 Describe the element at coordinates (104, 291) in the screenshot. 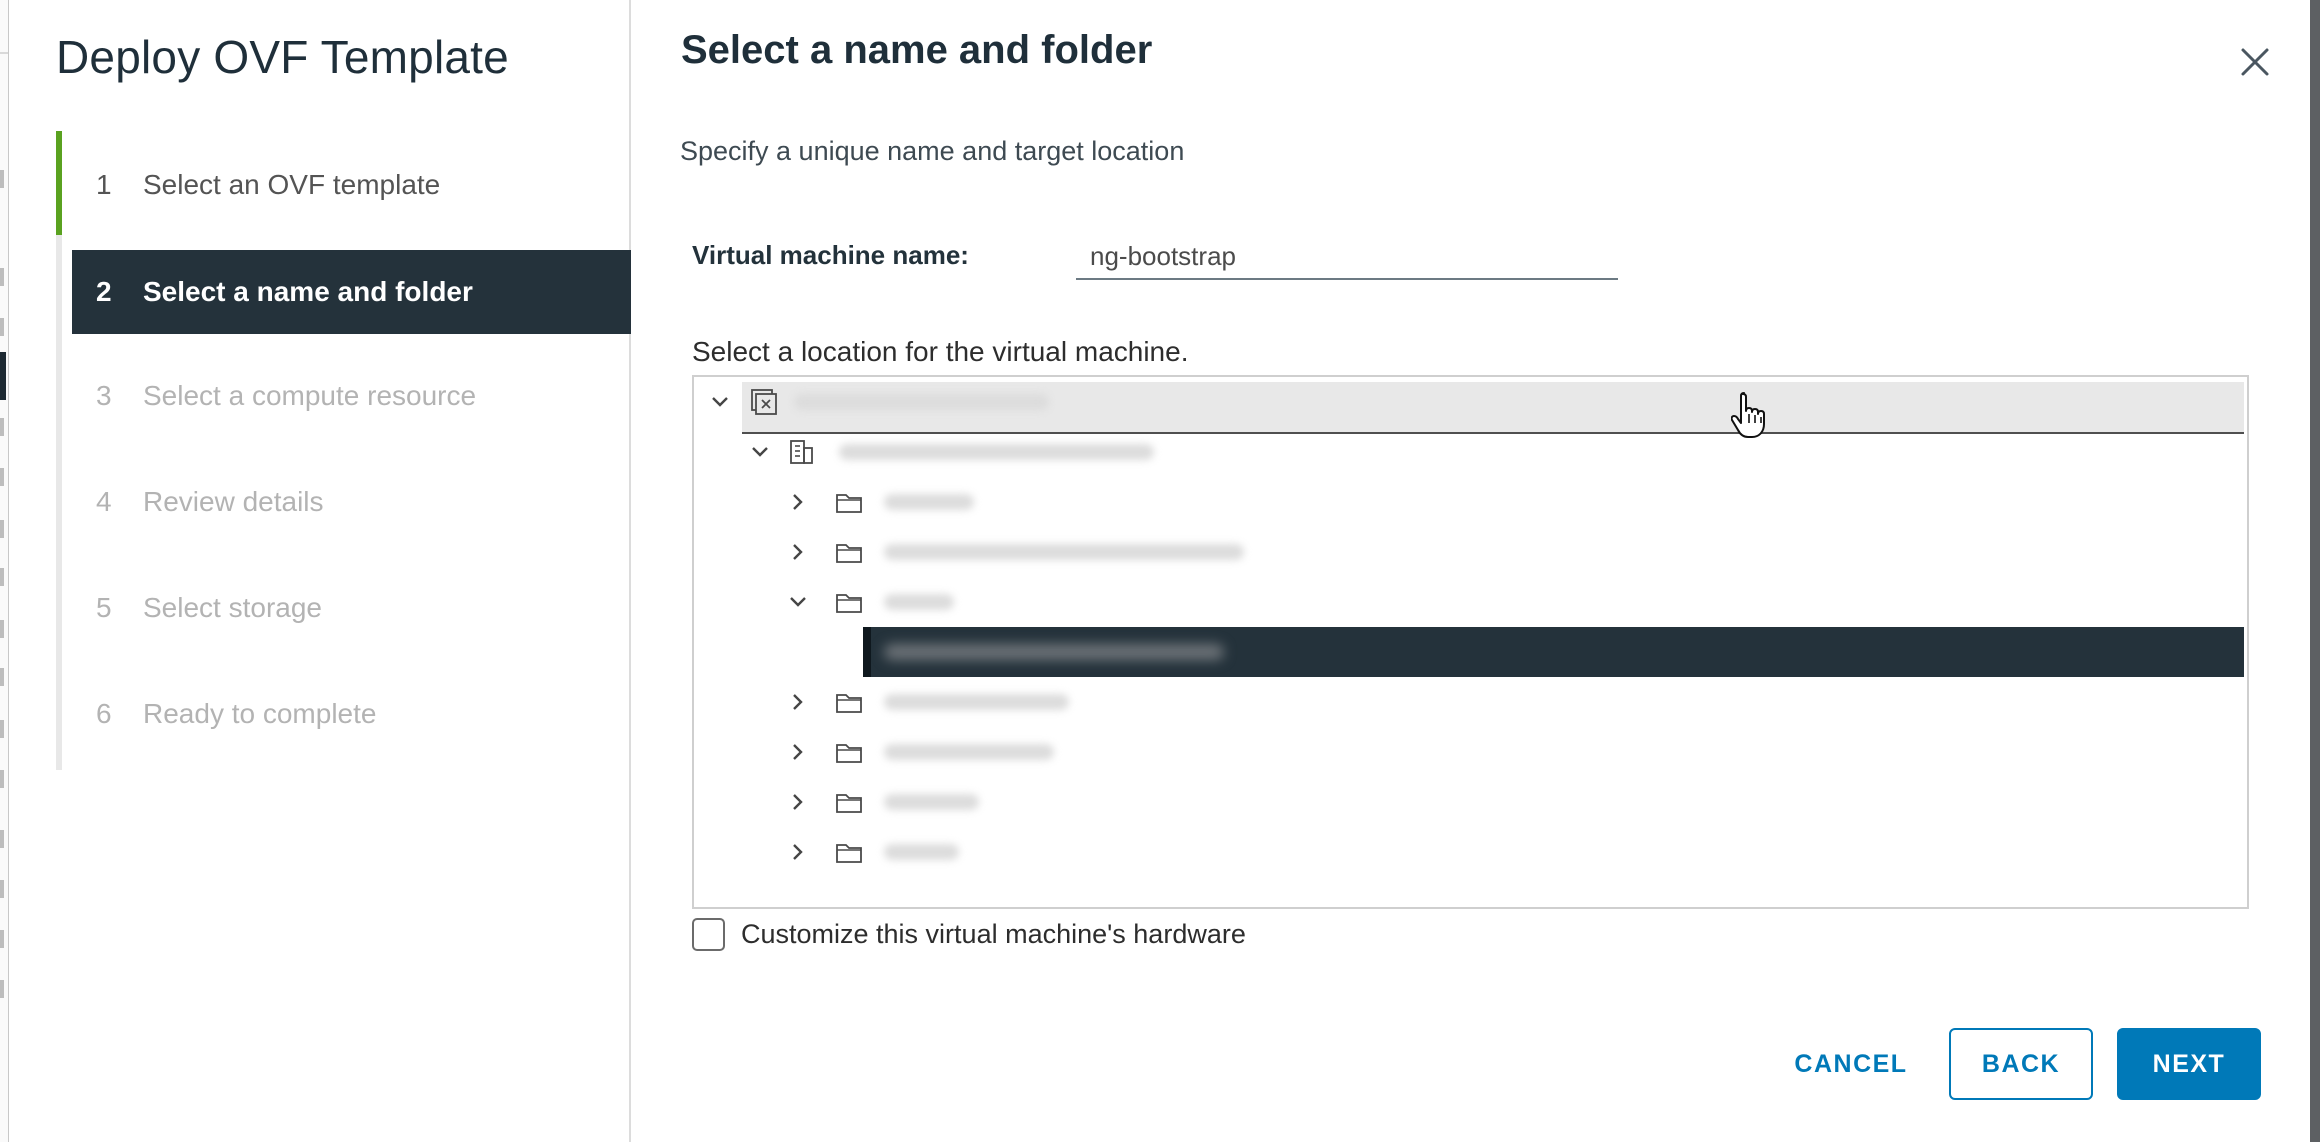

I see `step-number: 2` at that location.